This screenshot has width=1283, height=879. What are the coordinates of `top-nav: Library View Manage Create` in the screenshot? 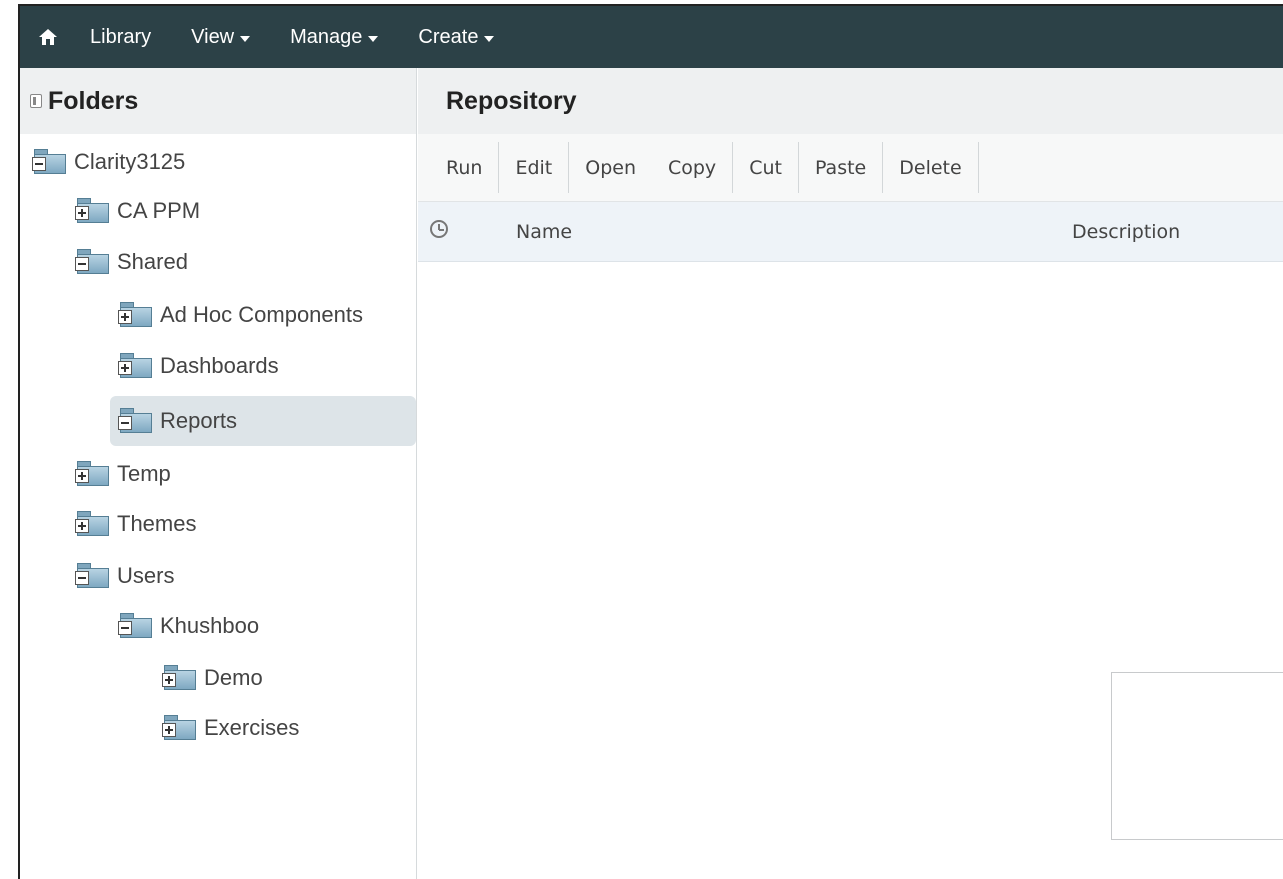 It's located at (651, 37).